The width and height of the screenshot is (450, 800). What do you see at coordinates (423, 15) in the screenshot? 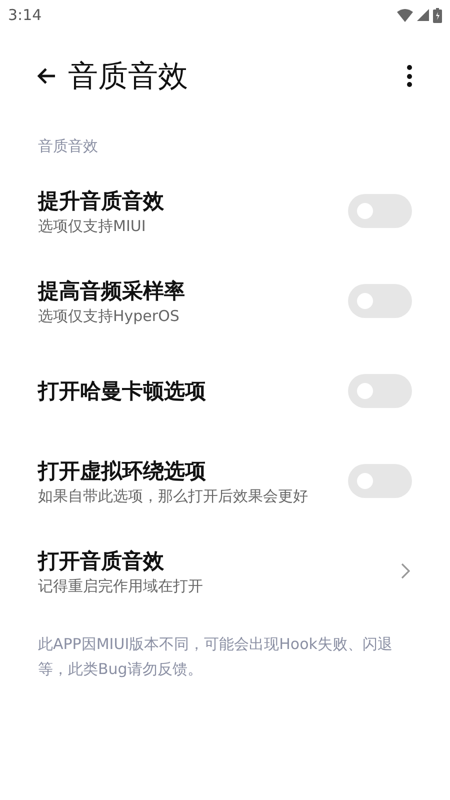
I see `signal-icon` at bounding box center [423, 15].